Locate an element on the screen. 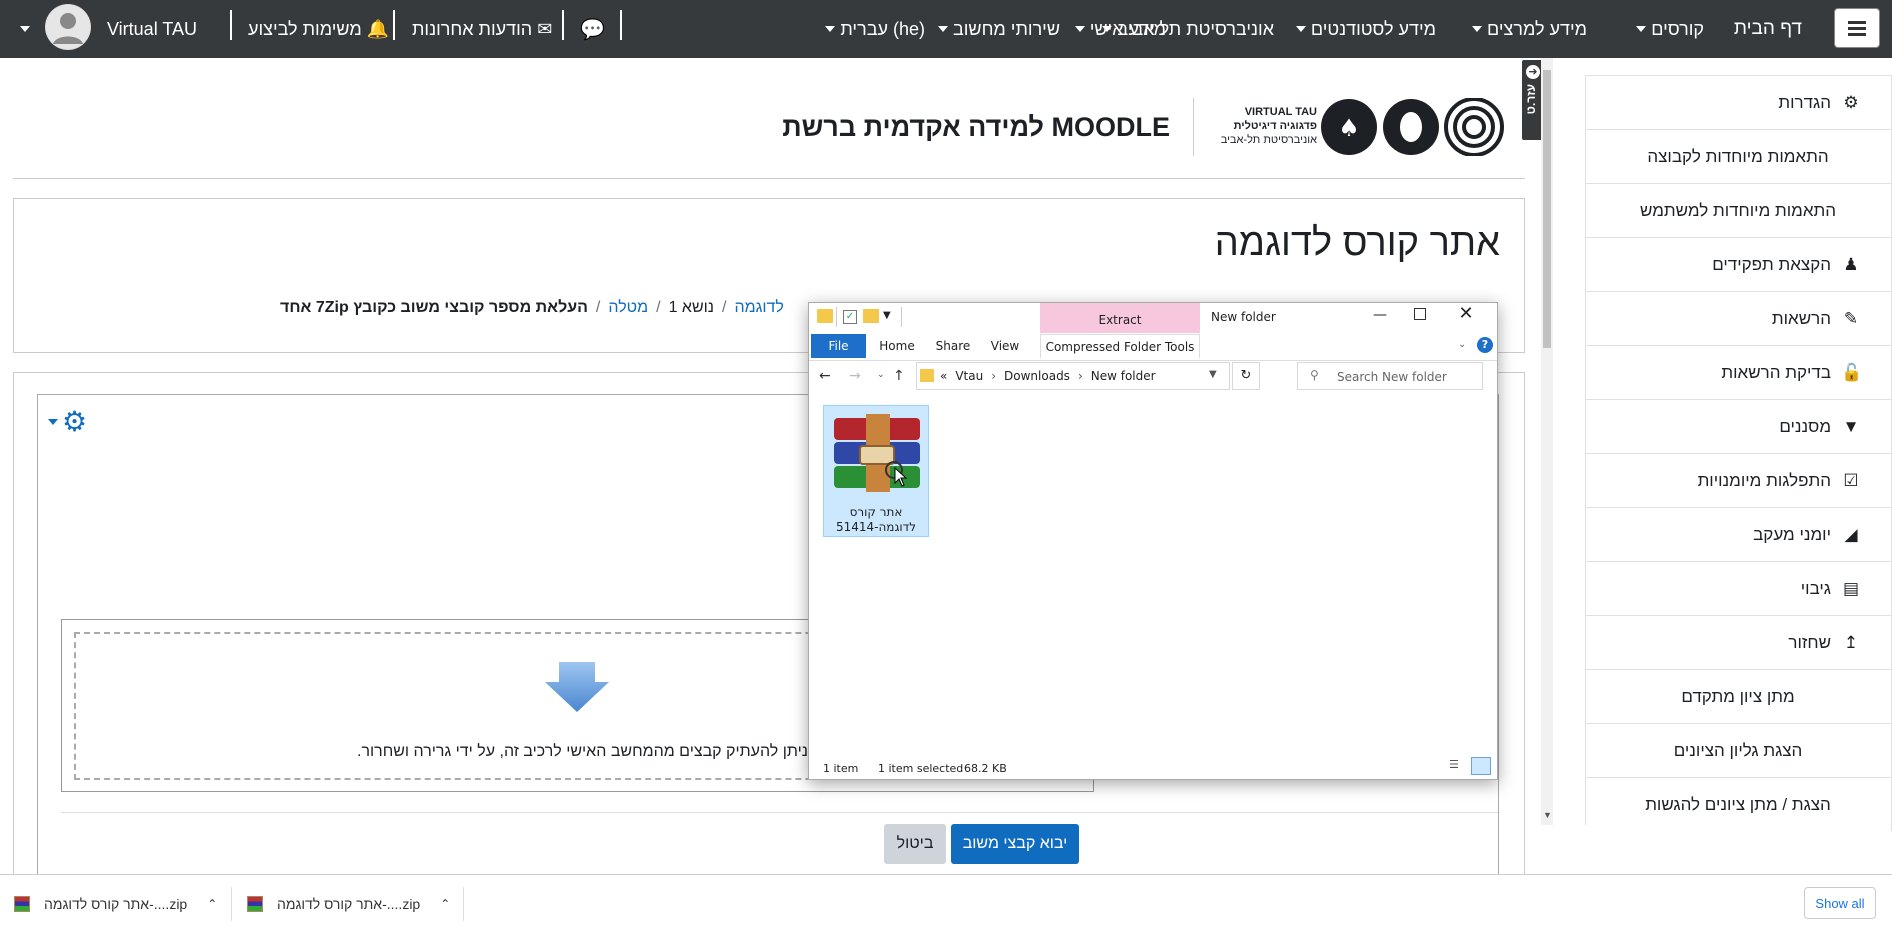 The height and width of the screenshot is (933, 1892). gear-icon: ⚙ is located at coordinates (1851, 102).